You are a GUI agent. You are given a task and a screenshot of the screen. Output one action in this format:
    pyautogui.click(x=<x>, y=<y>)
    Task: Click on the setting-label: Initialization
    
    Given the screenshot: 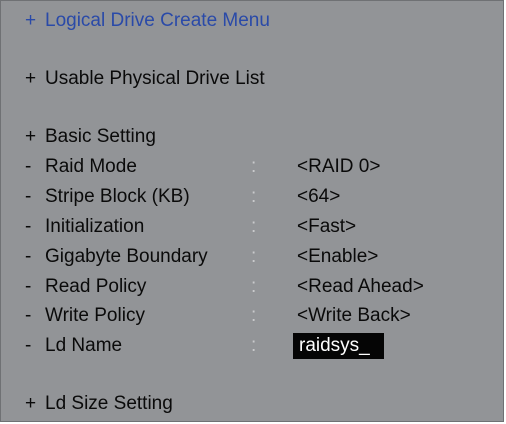 What is the action you would take?
    pyautogui.click(x=95, y=226)
    